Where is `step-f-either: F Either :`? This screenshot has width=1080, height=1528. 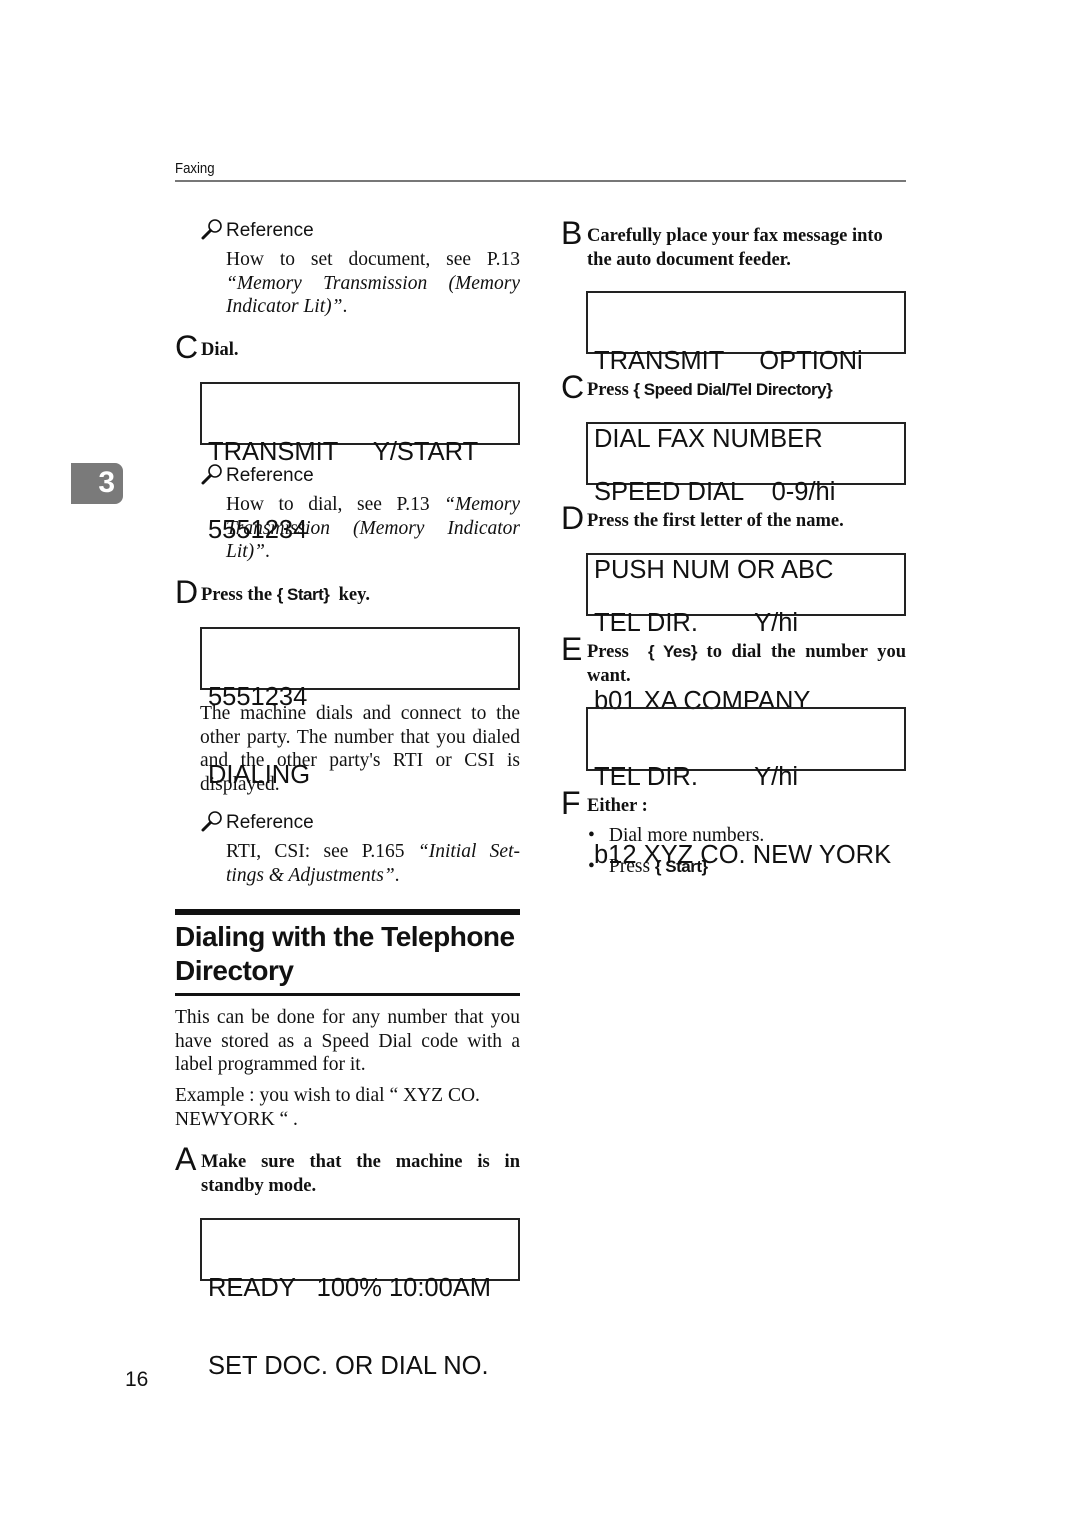 step-f-either: F Either : is located at coordinates (604, 803).